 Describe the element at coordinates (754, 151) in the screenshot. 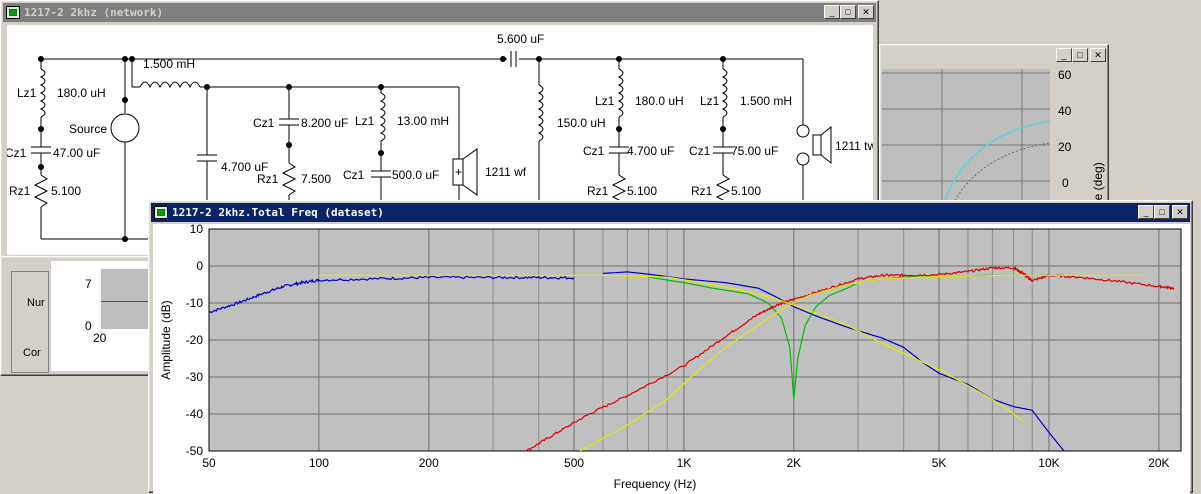

I see `cz1-e-value: 75.00 uF` at that location.